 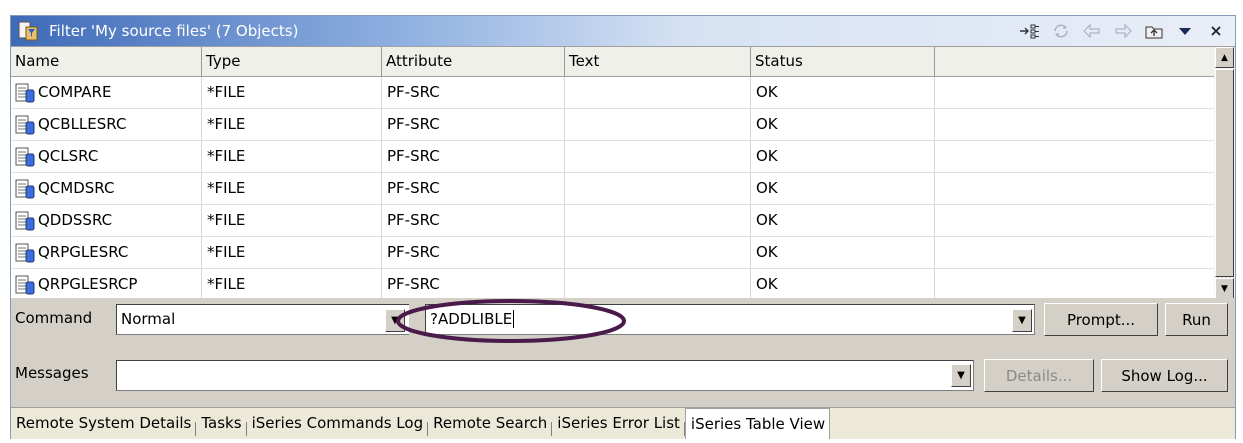 I want to click on table-row: QRPGLESRC *FILE PF-SRC OK, so click(x=612, y=253).